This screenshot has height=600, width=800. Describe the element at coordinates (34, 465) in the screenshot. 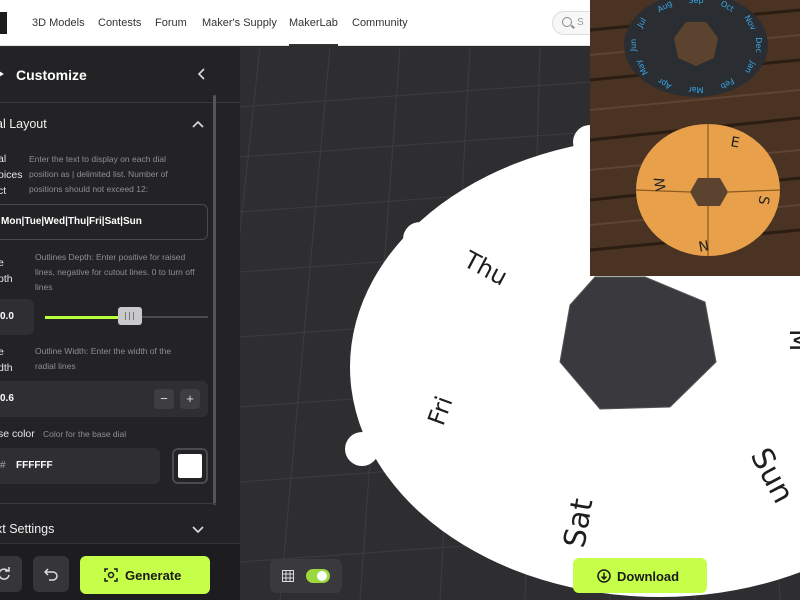

I see `base-color-hex-value: FFFFFF` at that location.